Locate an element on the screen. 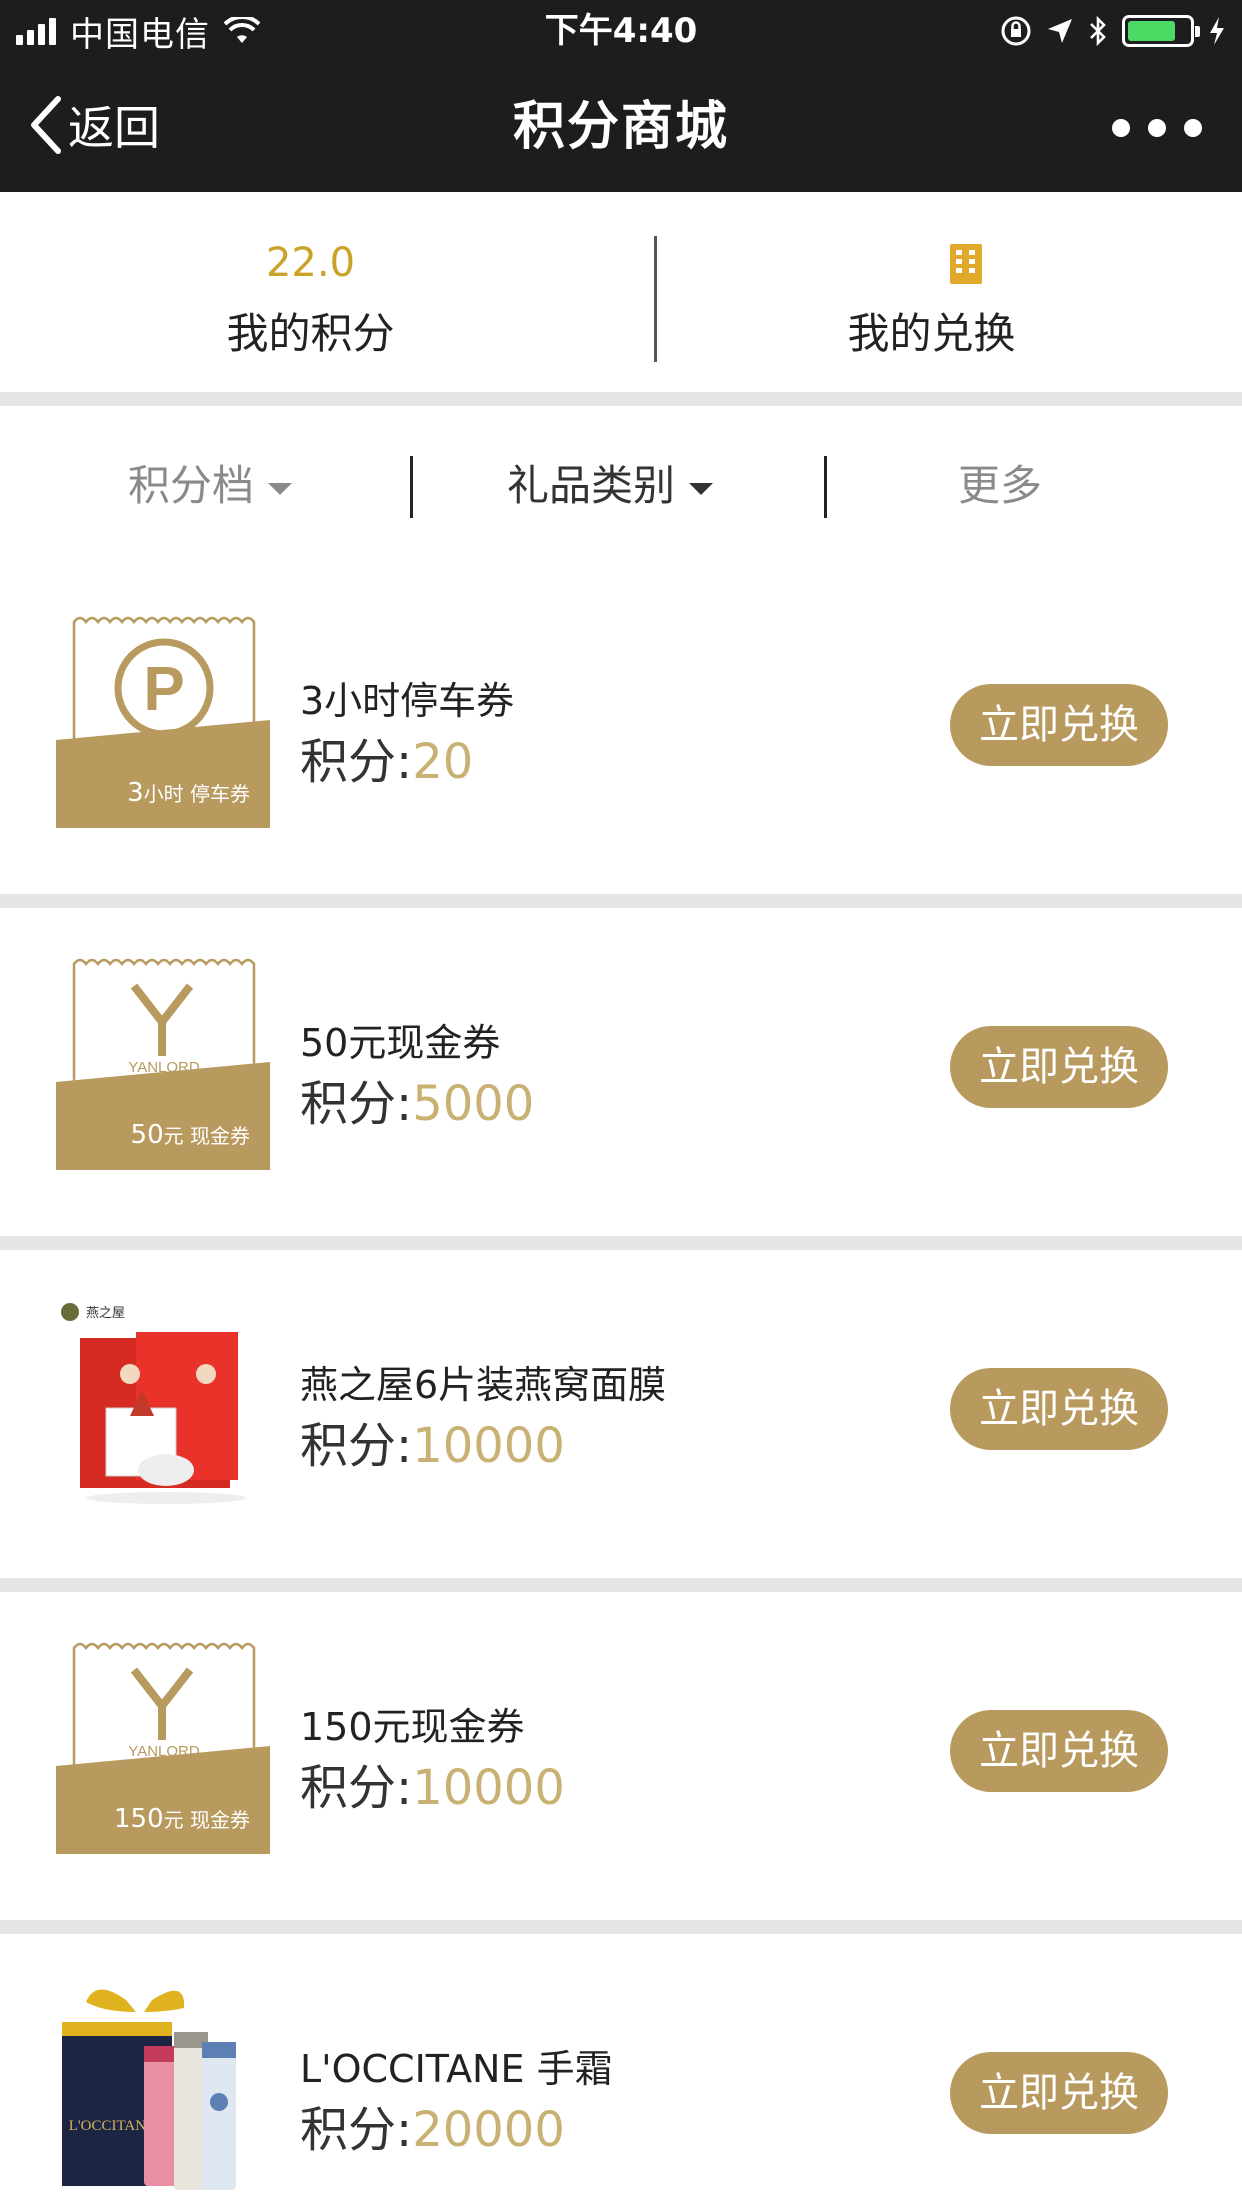 This screenshot has height=2208, width=1242. facial-mask-product-image: 燕之屋 is located at coordinates (153, 1403).